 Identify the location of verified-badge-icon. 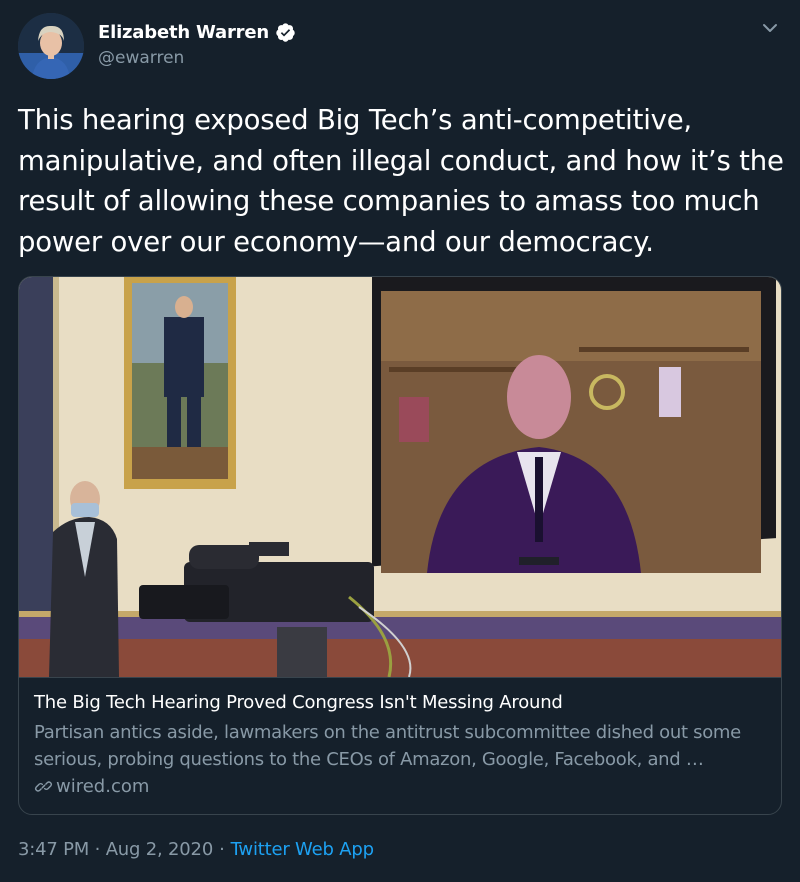
(285, 32).